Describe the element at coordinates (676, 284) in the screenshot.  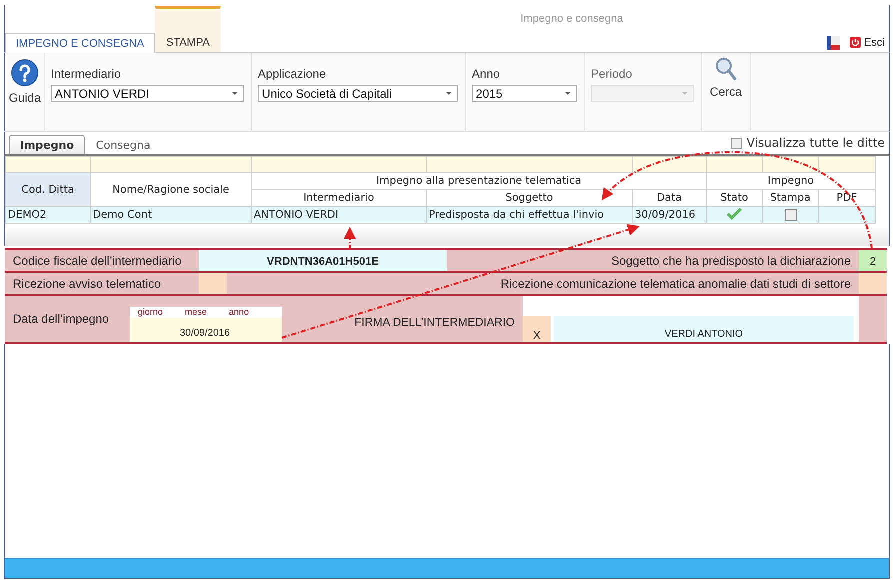
I see `field-label: Ricezione comunicazione telematica anomalie dati studi di settore` at that location.